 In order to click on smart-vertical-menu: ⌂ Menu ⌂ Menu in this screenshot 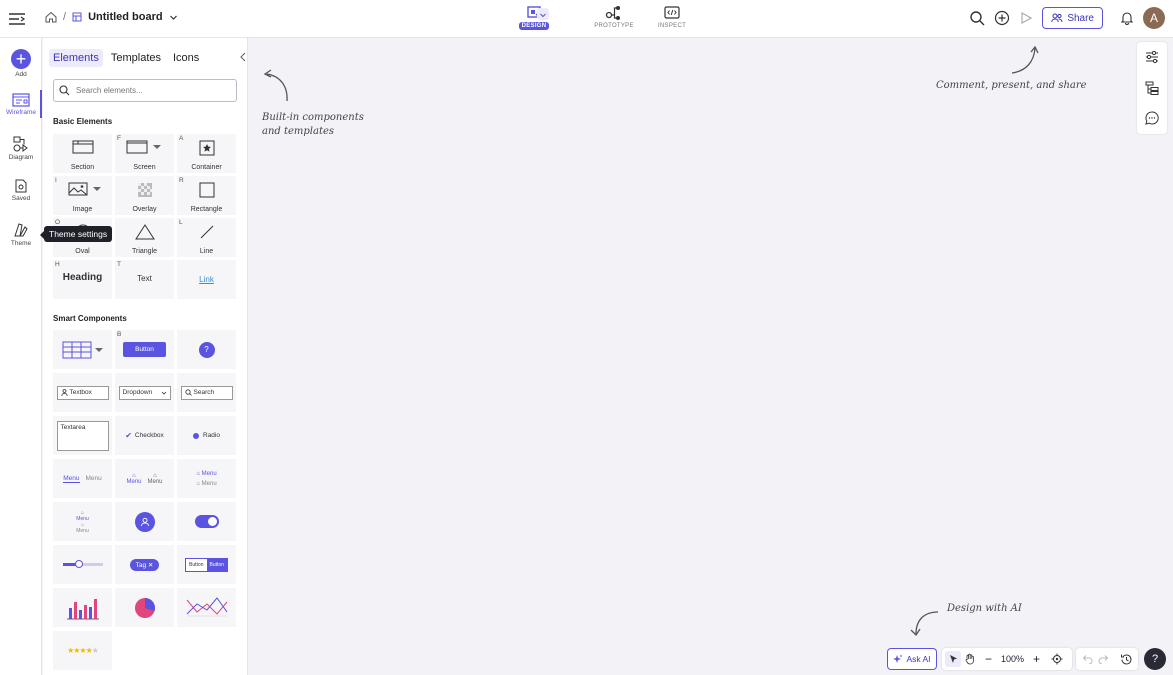, I will do `click(206, 478)`.